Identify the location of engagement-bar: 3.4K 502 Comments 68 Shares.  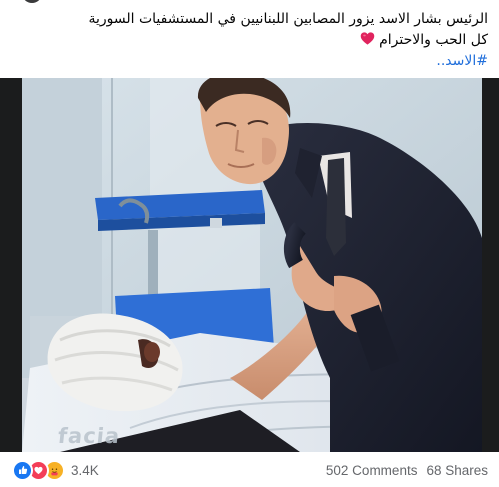
(249, 469).